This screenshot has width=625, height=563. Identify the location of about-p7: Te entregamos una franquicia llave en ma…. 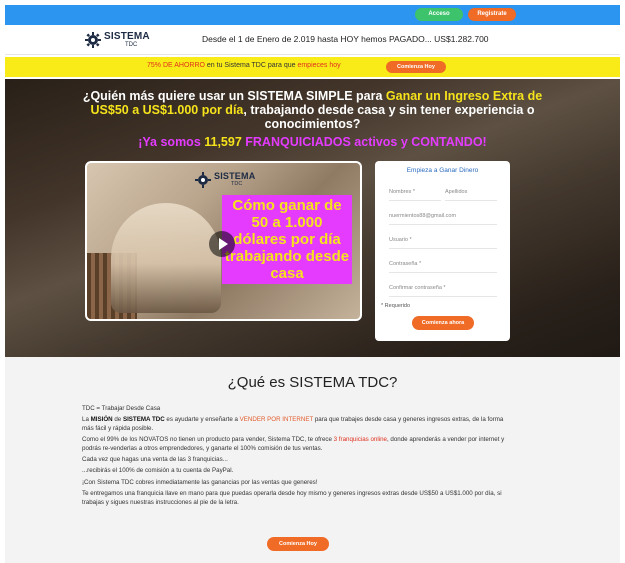
(292, 498).